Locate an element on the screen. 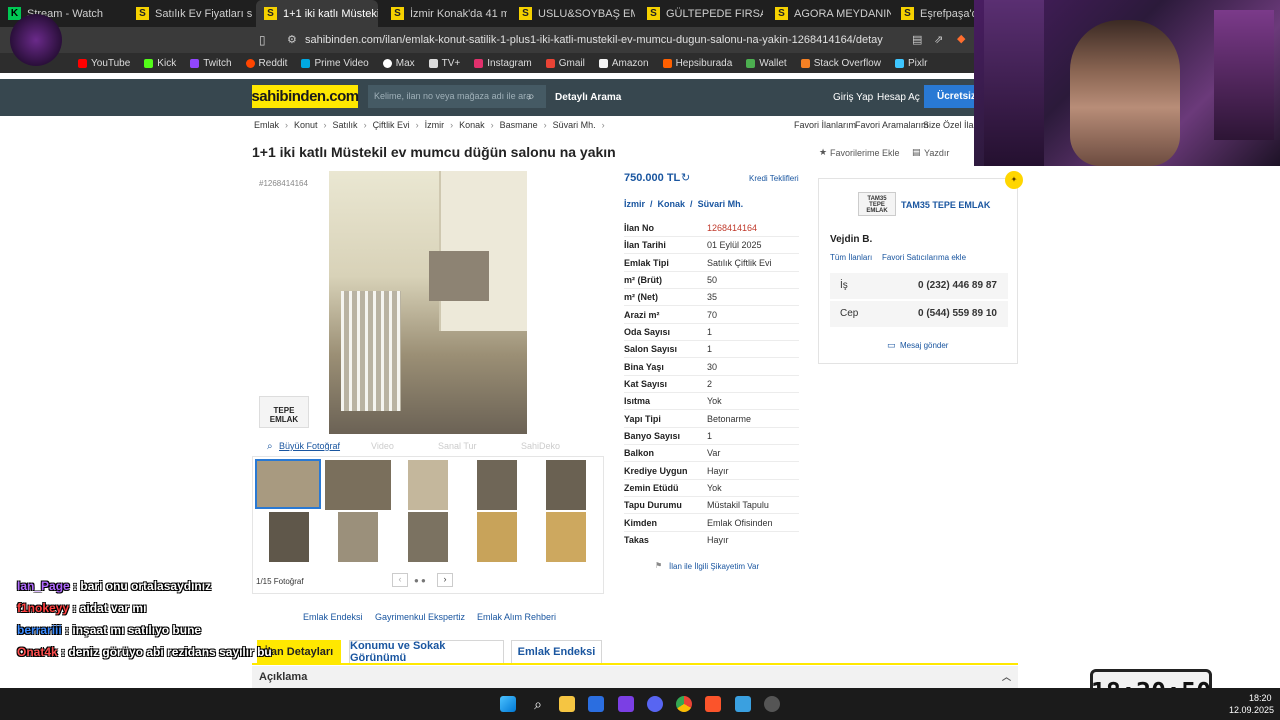 This screenshot has height=720, width=1280. breadcrumb-item: İzmir is located at coordinates (435, 125).